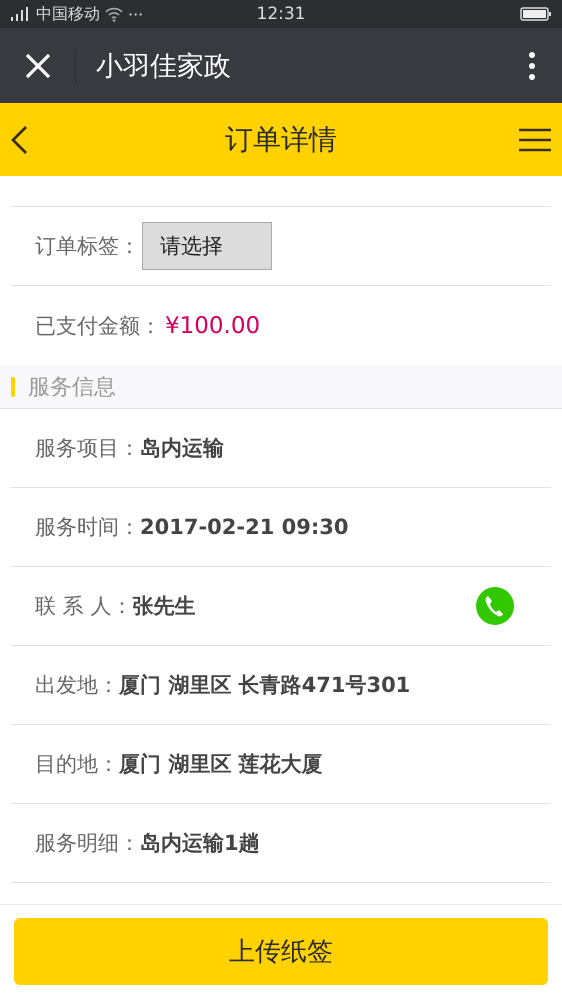 This screenshot has width=562, height=1000. Describe the element at coordinates (281, 14) in the screenshot. I see `clock-time: 12:31` at that location.